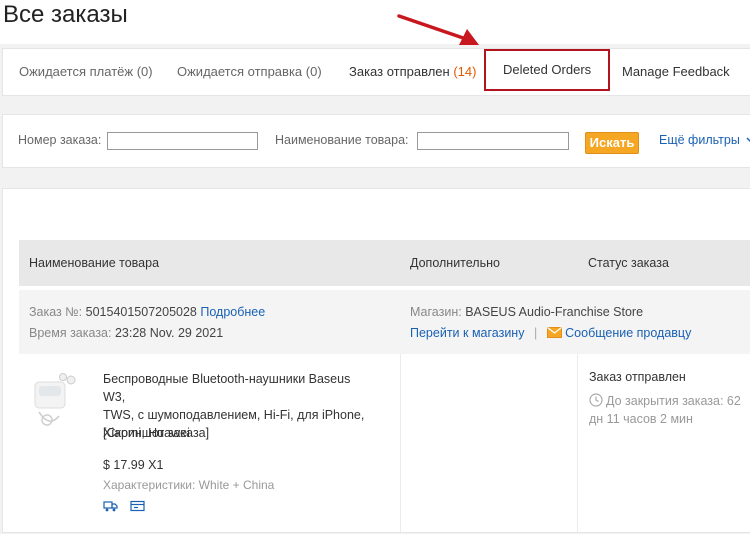  Describe the element at coordinates (70, 333) in the screenshot. I see `order-time-label: Время заказа:` at that location.